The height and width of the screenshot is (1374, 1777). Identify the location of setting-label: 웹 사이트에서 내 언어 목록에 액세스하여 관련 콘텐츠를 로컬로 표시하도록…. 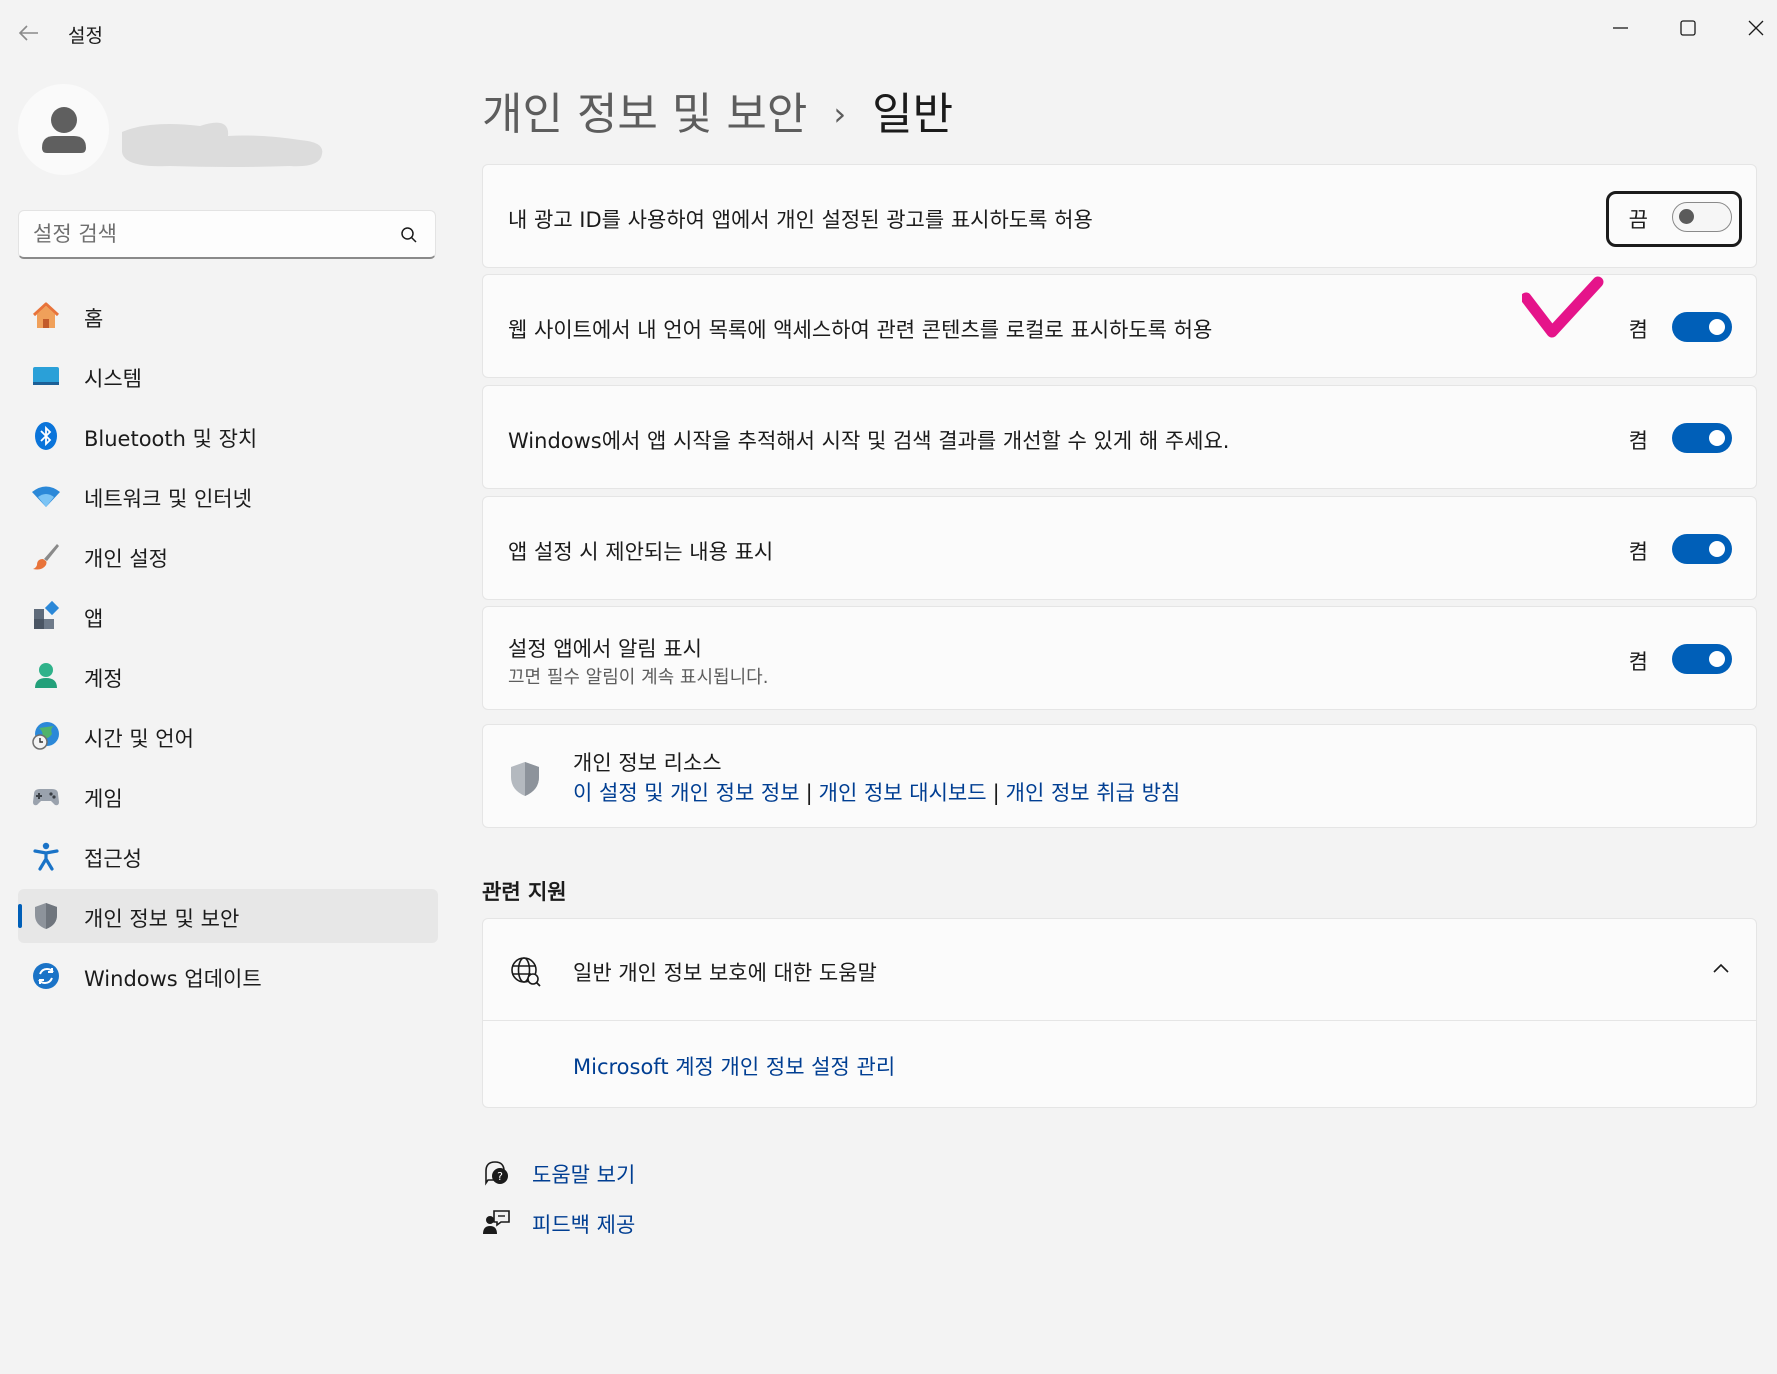
(860, 330).